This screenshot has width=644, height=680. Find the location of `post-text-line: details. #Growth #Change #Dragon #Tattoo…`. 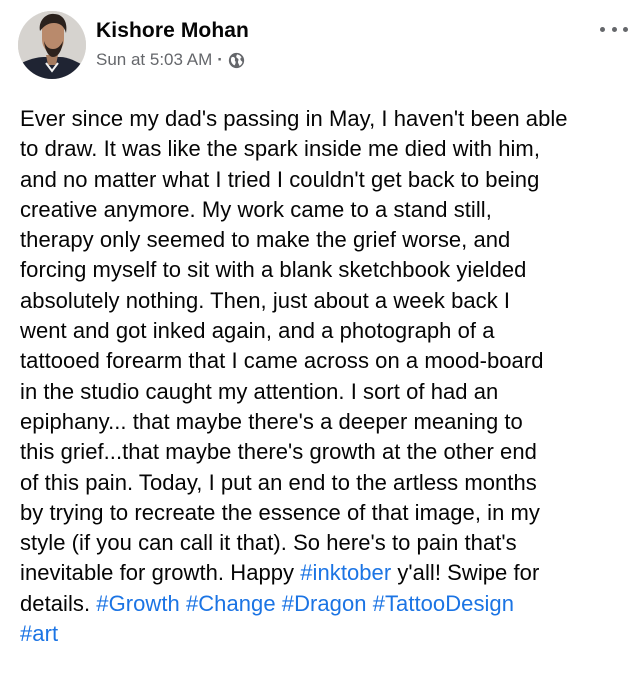

post-text-line: details. #Growth #Change #Dragon #Tattoo… is located at coordinates (326, 604).